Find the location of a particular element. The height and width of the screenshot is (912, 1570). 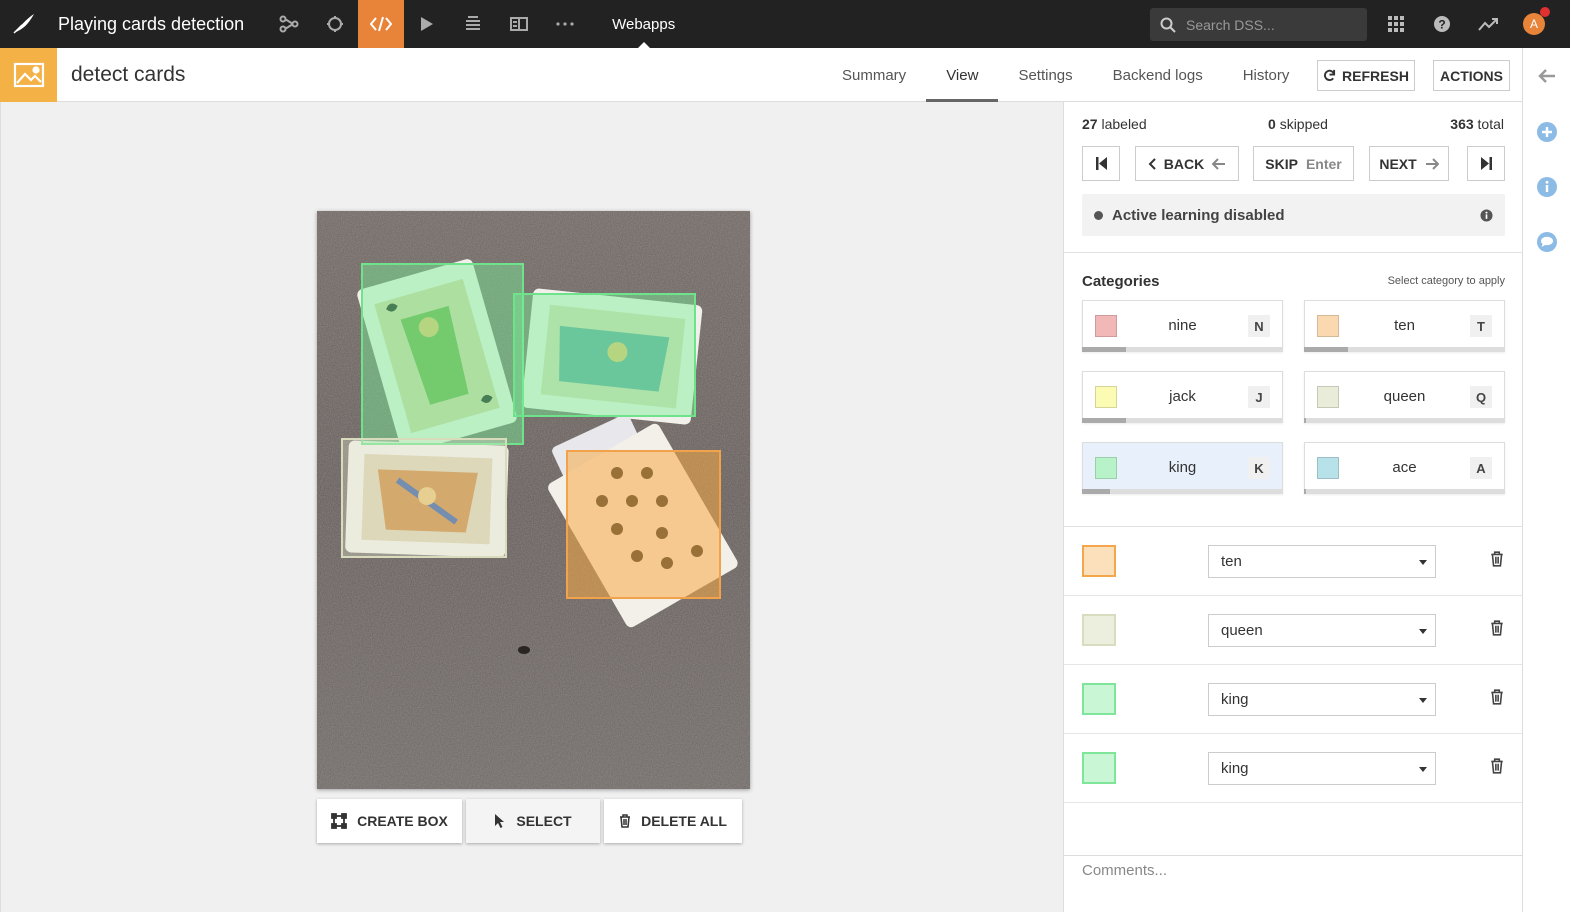

annotation-row: king is located at coordinates (1293, 699).